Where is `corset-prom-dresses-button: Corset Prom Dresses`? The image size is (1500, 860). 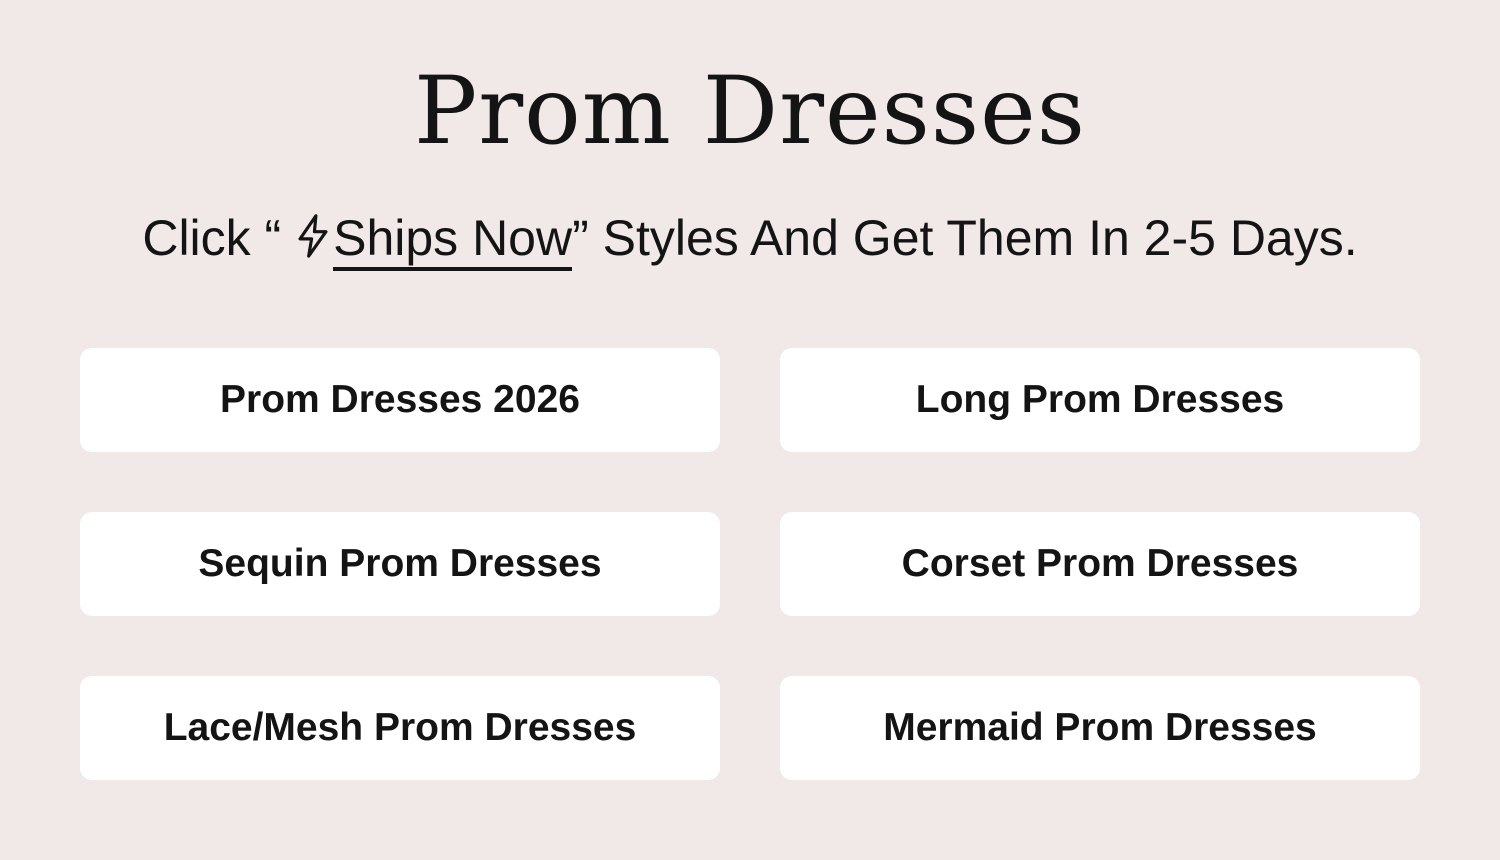
corset-prom-dresses-button: Corset Prom Dresses is located at coordinates (1100, 564).